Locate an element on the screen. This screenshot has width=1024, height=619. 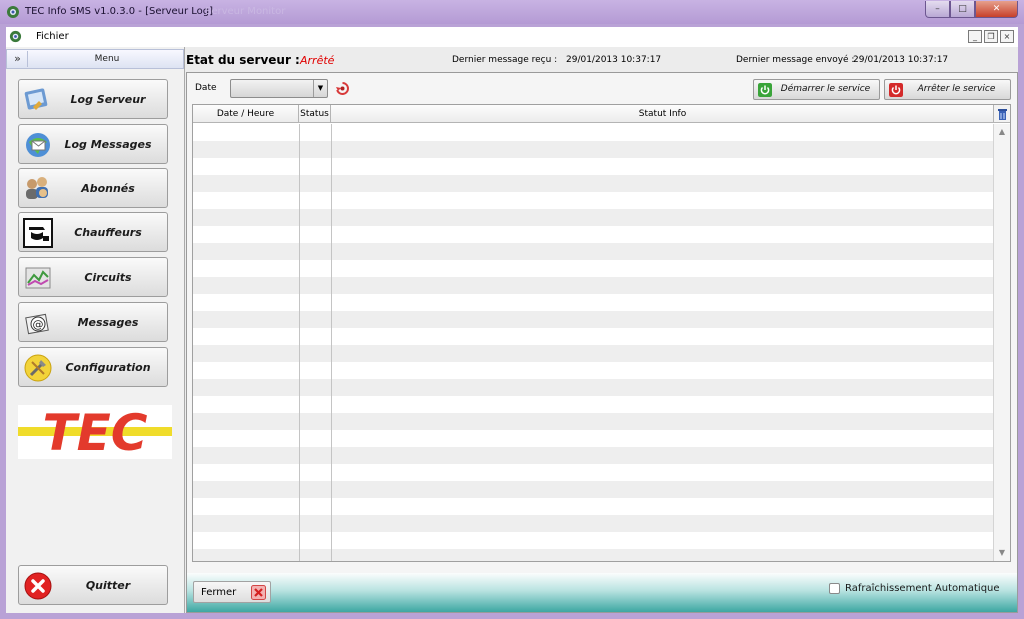
nav-label: Log Messages is located at coordinates (108, 144).